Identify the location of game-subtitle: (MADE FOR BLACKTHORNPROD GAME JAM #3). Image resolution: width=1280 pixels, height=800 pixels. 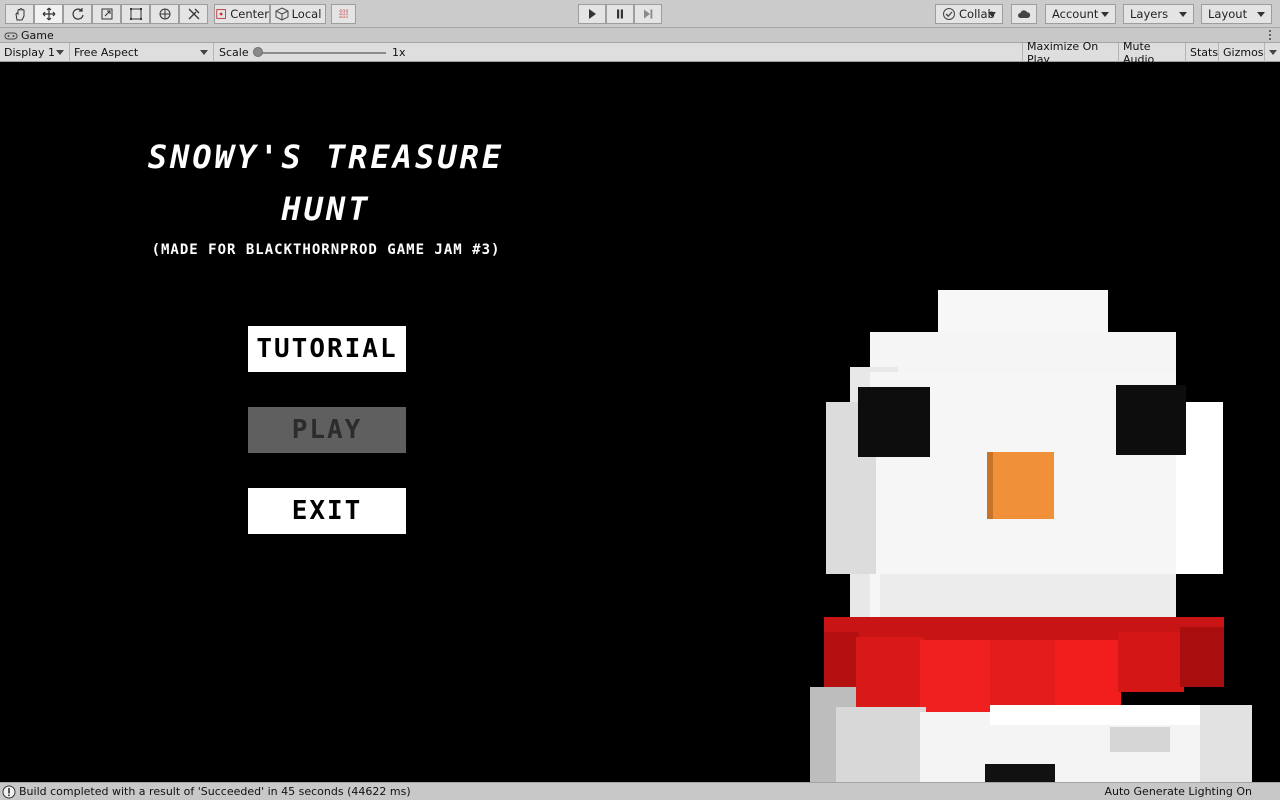
(326, 250).